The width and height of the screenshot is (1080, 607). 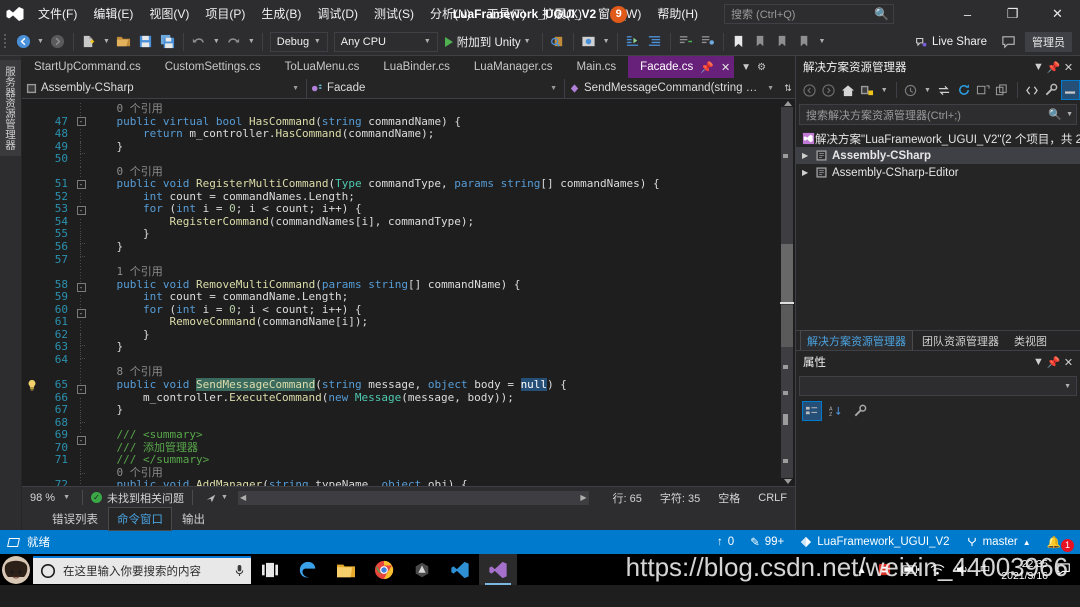 I want to click on visual-studio-icon, so click(x=498, y=569).